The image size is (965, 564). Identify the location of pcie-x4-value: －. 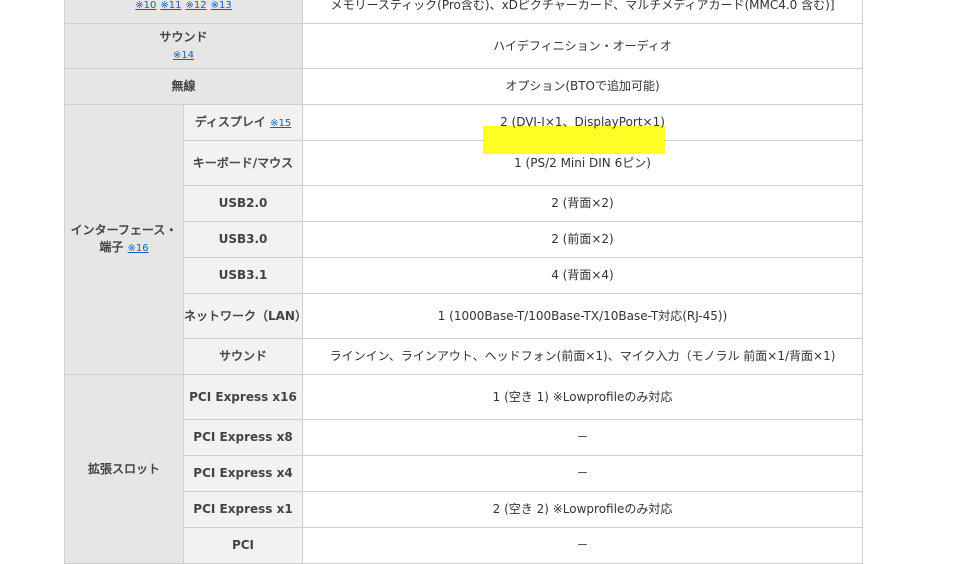
(582, 473).